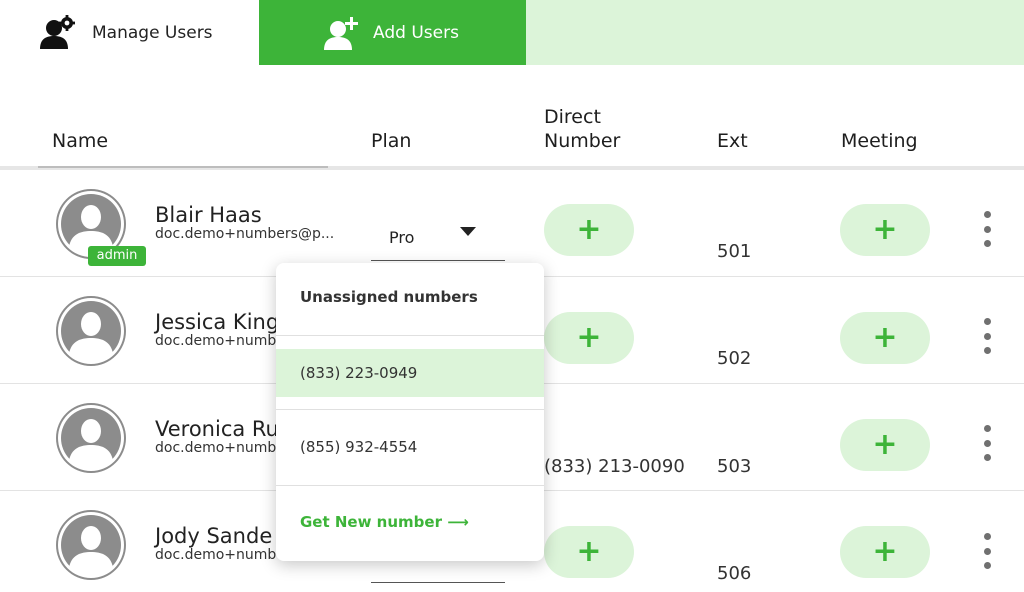 This screenshot has width=1024, height=592. I want to click on add-user-icon, so click(341, 33).